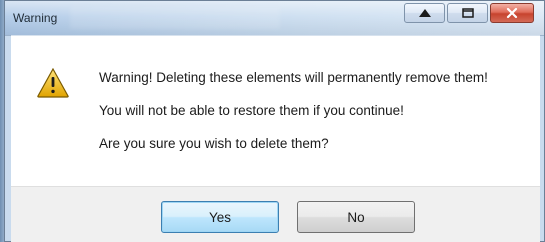  What do you see at coordinates (214, 143) in the screenshot?
I see `message-line-3: Are you sure you wish to delete them?` at bounding box center [214, 143].